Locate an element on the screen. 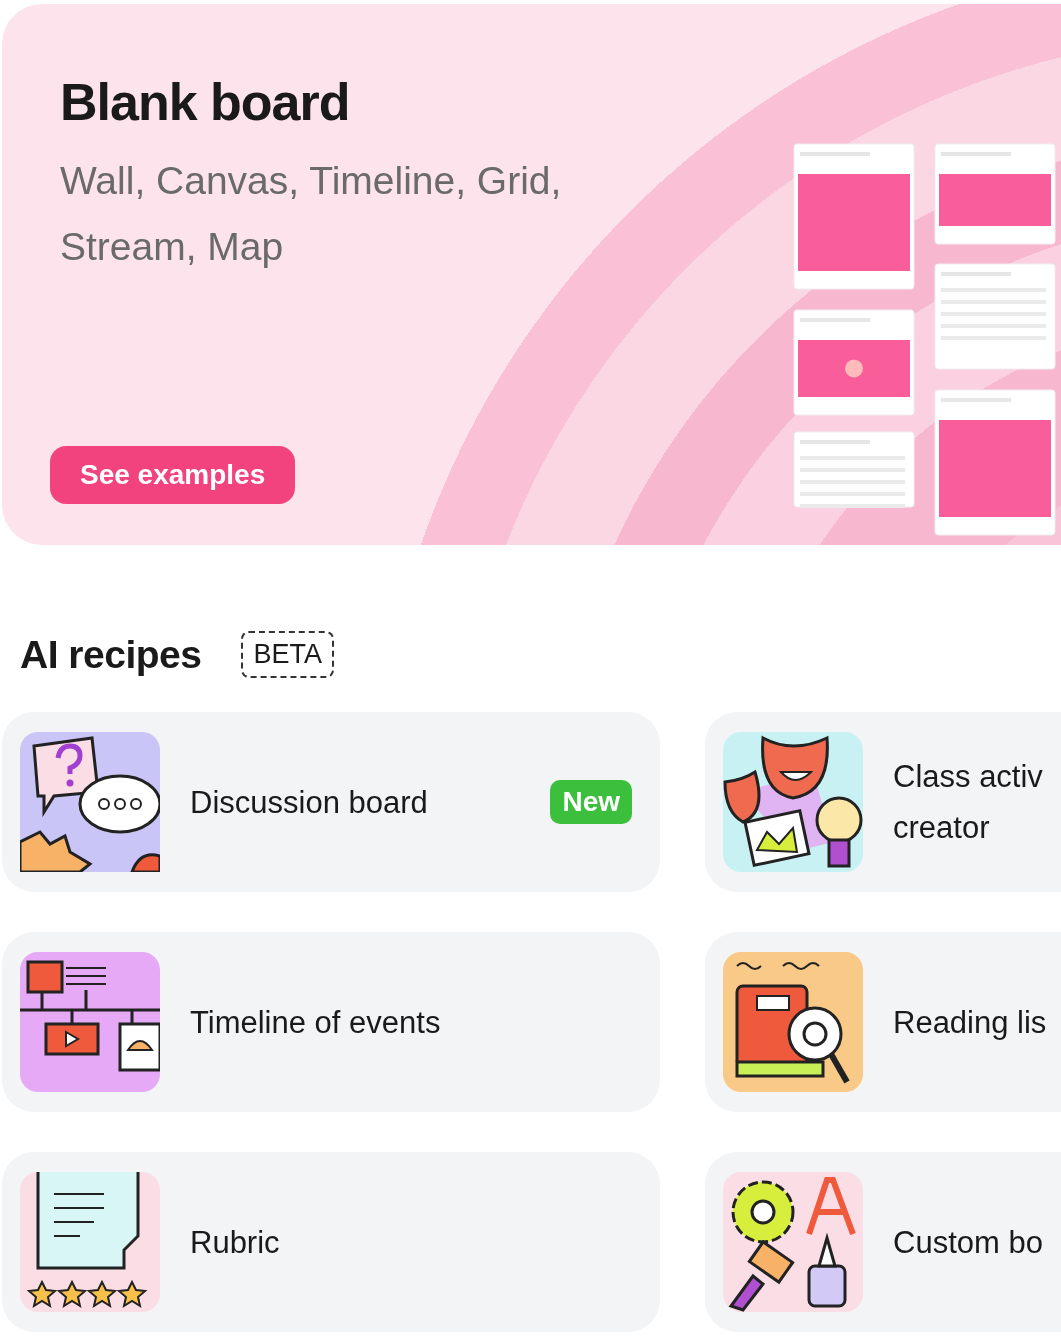  recipe-card: Timeline of events is located at coordinates (331, 1022).